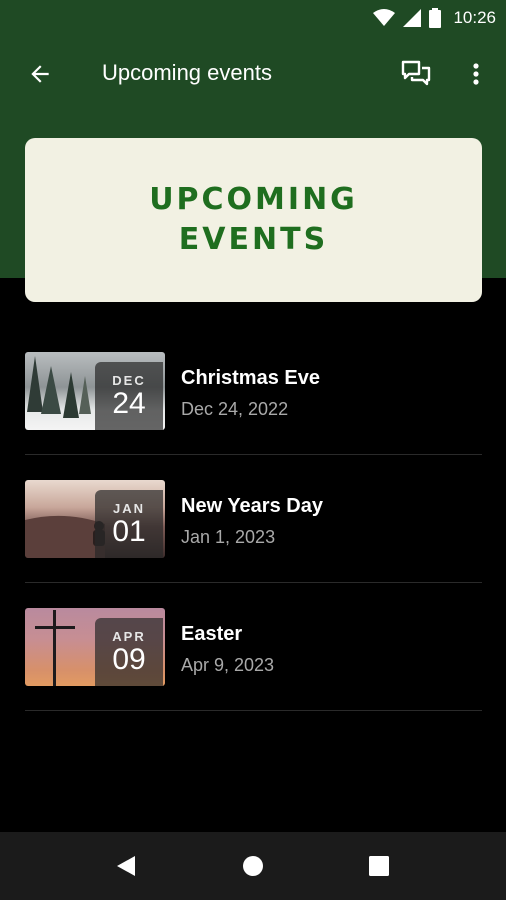 This screenshot has width=506, height=900. I want to click on event-thumbnail: DEC 24, so click(95, 391).